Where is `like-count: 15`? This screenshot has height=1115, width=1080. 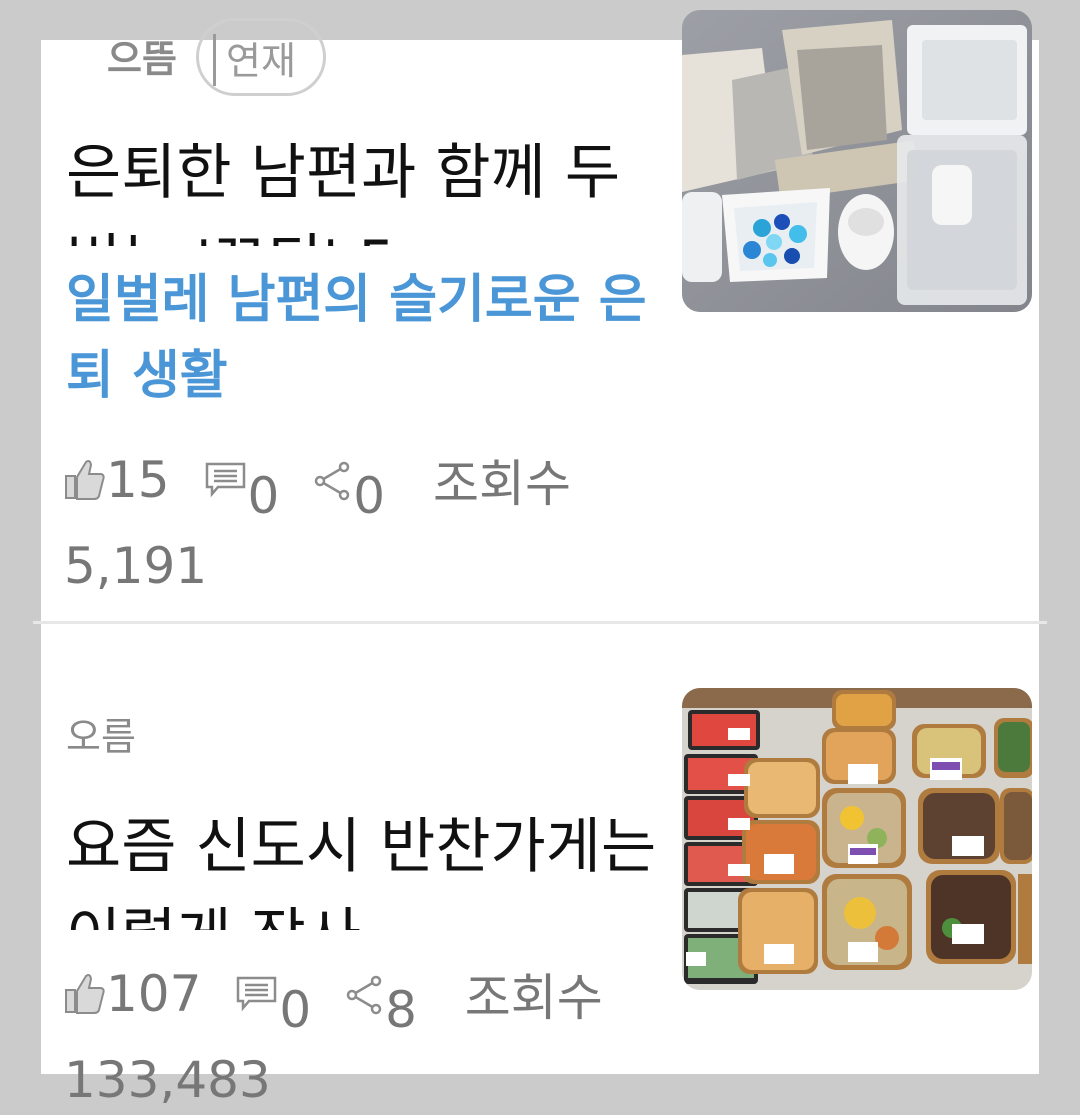 like-count: 15 is located at coordinates (117, 480).